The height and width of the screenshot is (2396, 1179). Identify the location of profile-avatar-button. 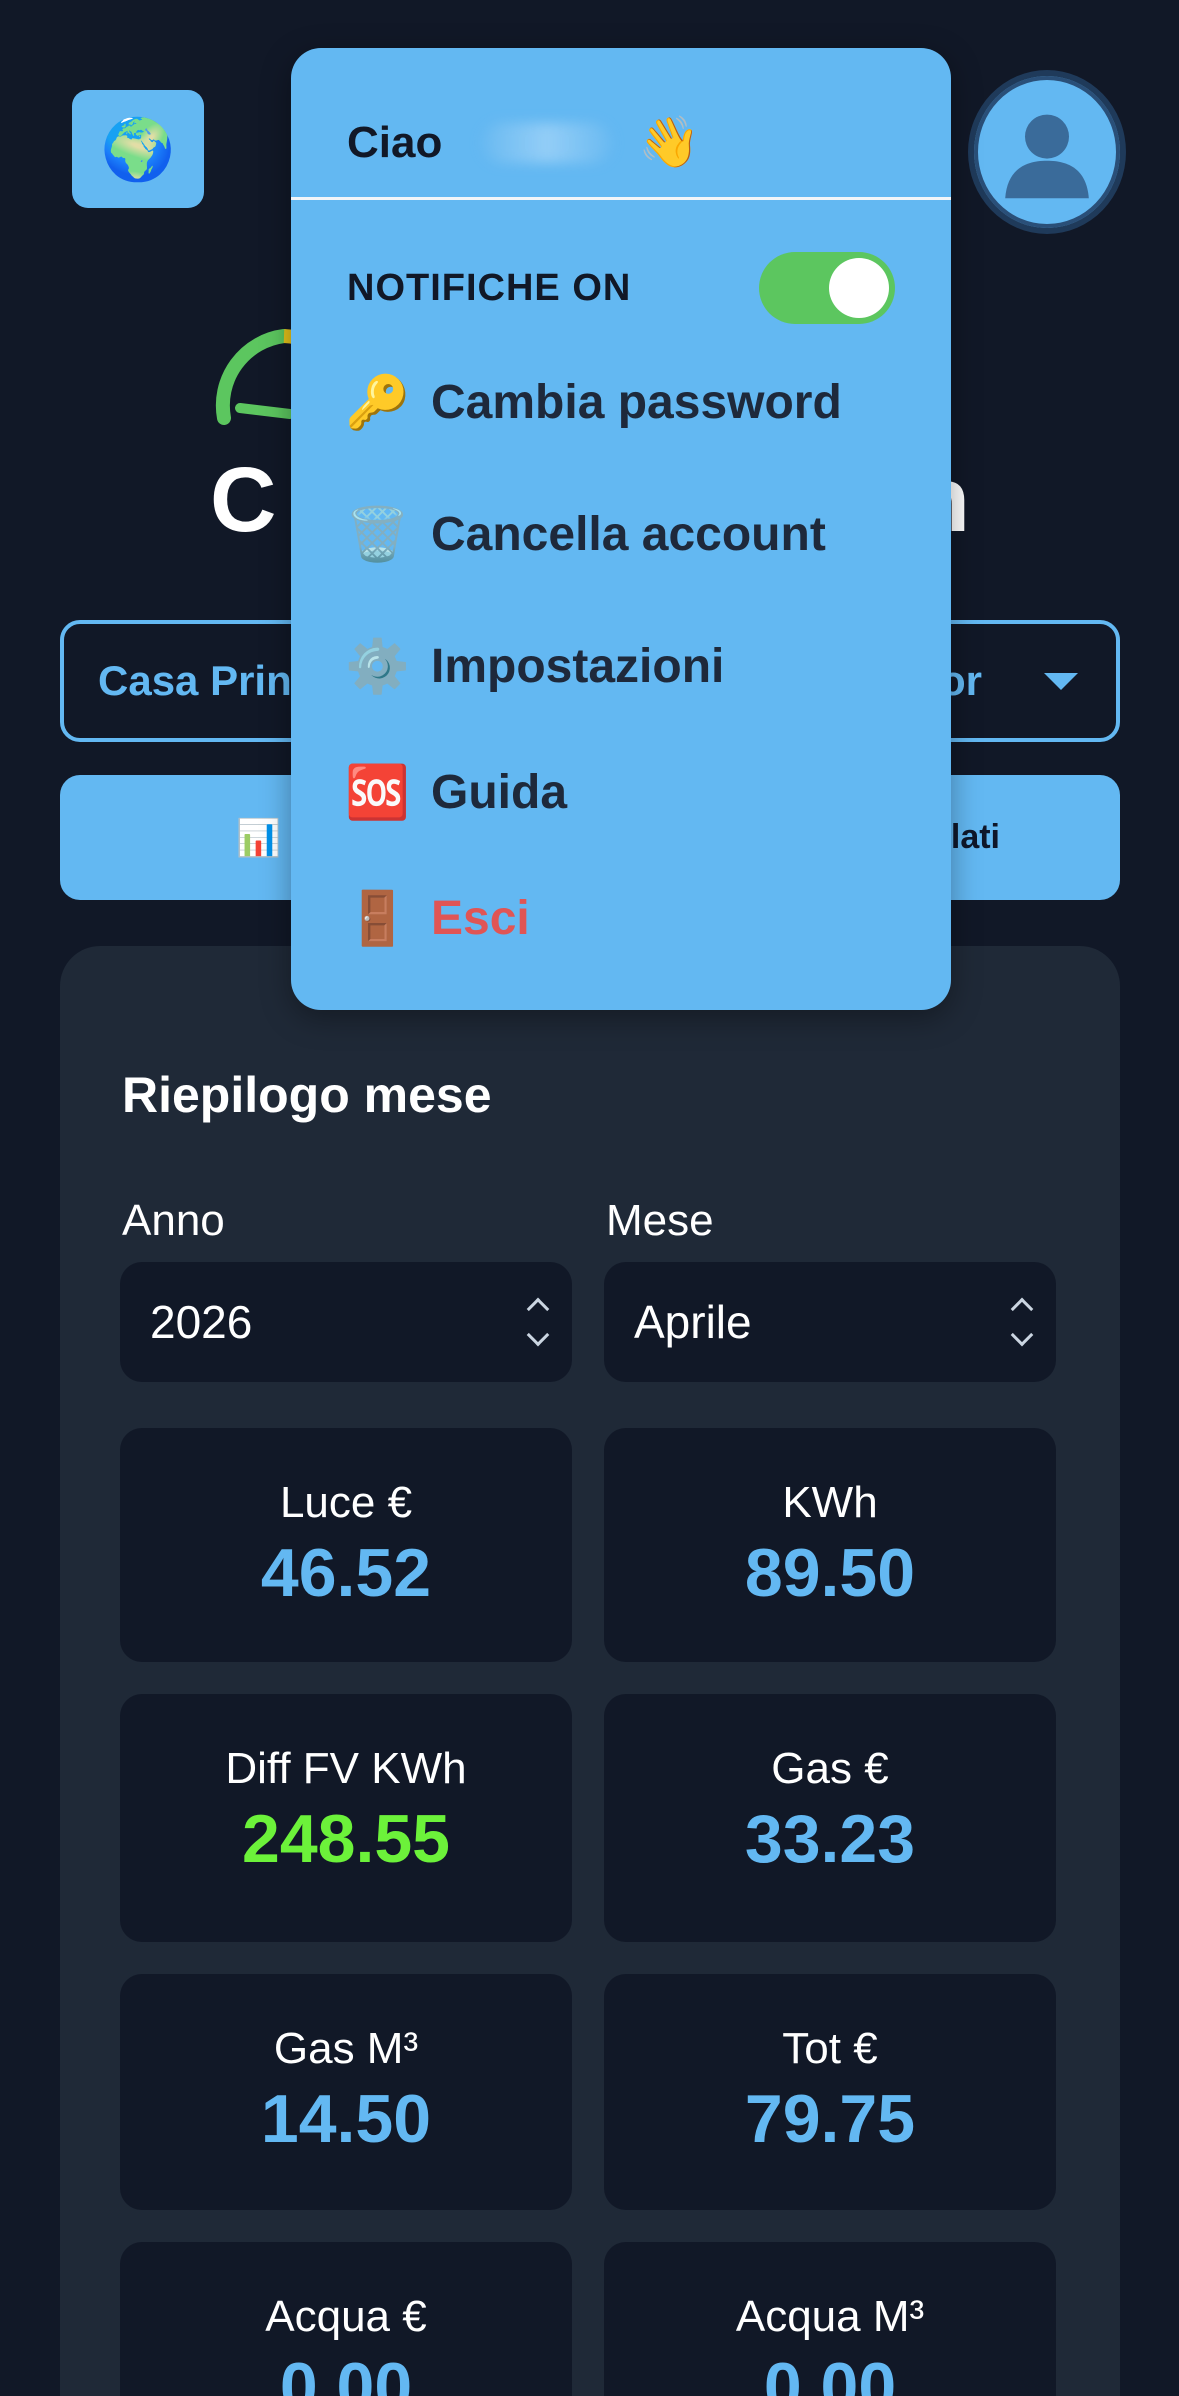
(1047, 152).